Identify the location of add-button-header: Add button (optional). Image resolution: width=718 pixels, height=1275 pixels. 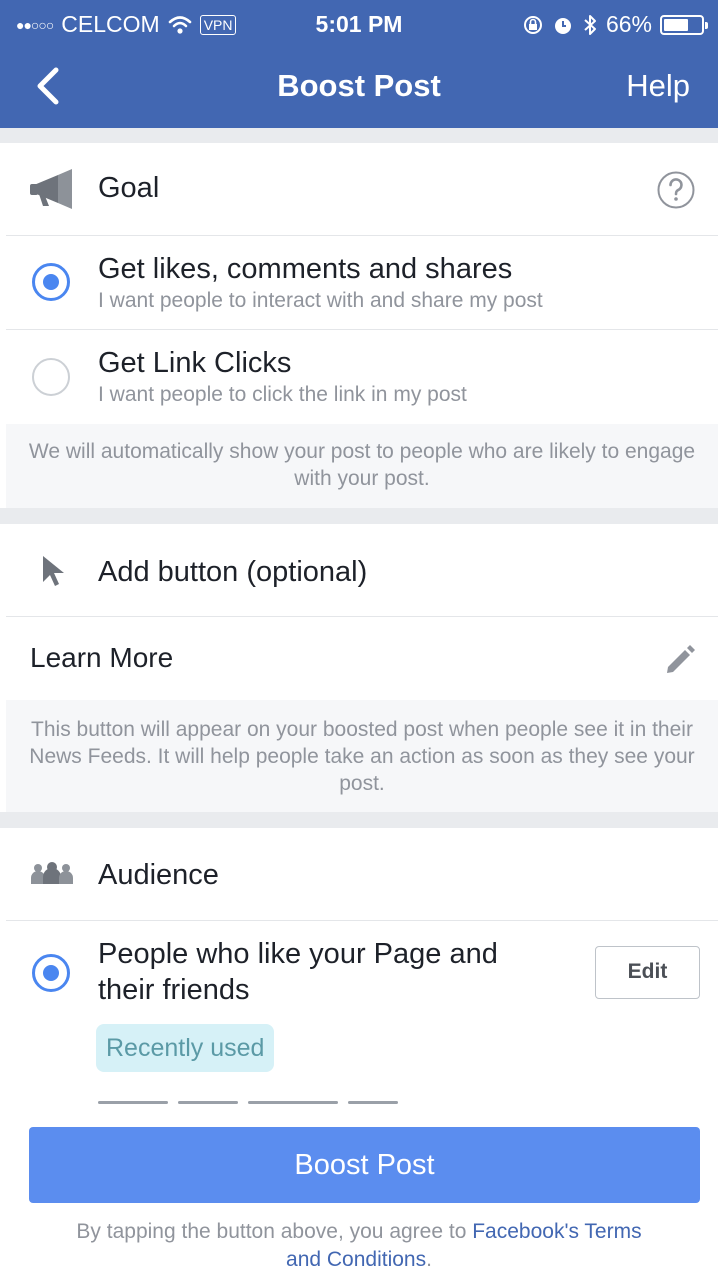
(359, 570).